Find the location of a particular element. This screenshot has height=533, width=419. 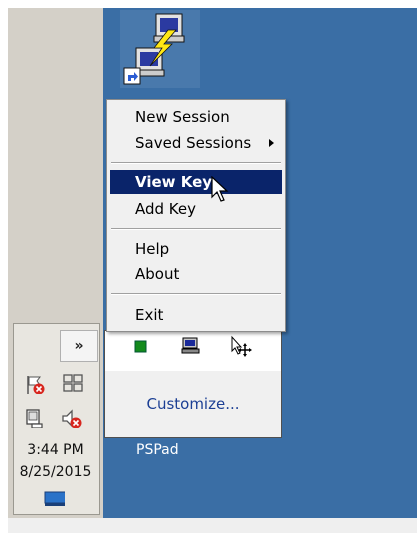

computer-icon is located at coordinates (191, 346).